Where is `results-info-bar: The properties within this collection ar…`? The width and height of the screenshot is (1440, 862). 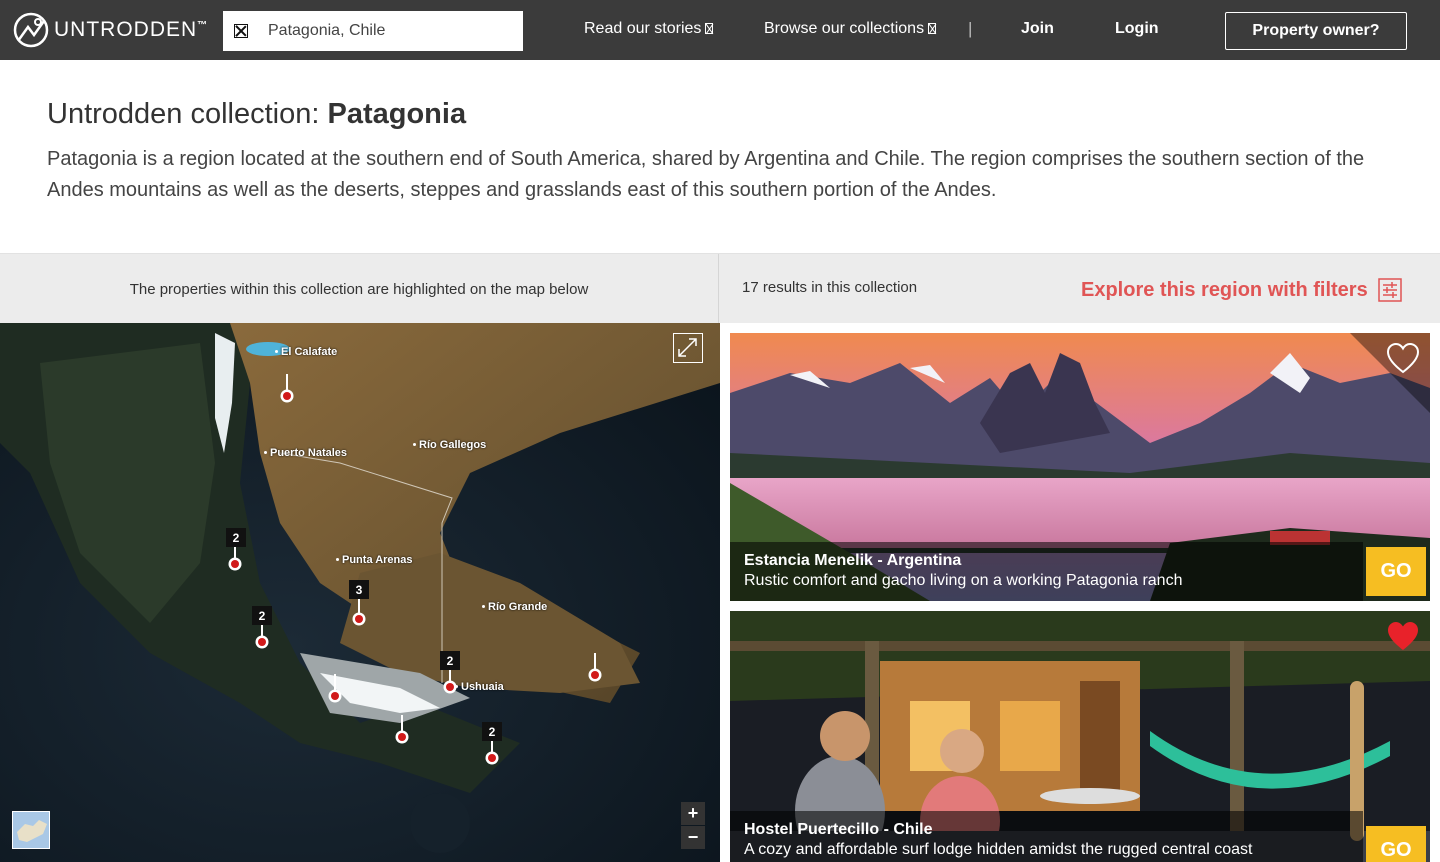
results-info-bar: The properties within this collection ar… is located at coordinates (720, 288).